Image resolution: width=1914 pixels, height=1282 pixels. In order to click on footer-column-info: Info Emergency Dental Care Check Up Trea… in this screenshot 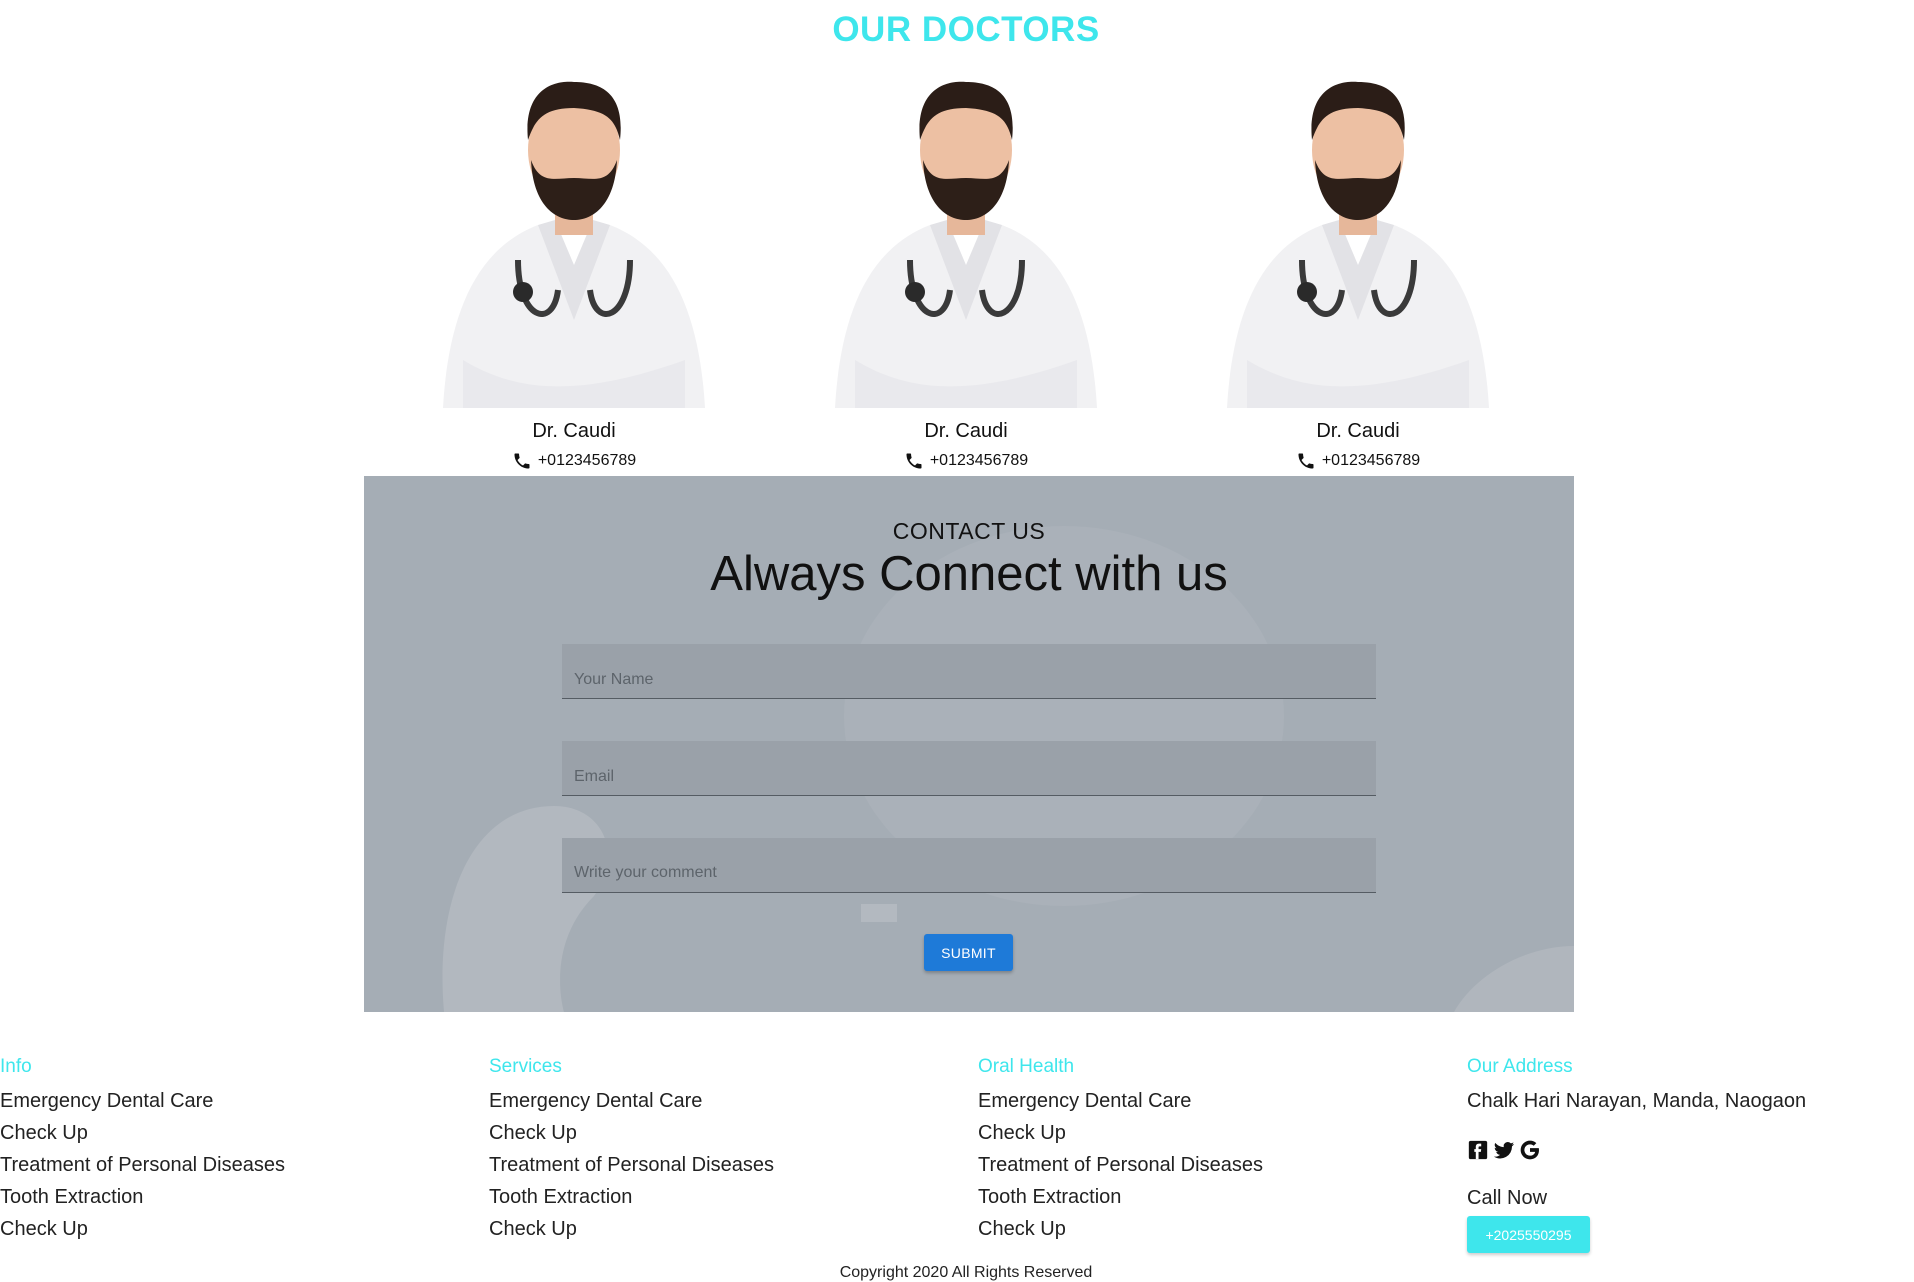, I will do `click(240, 1150)`.